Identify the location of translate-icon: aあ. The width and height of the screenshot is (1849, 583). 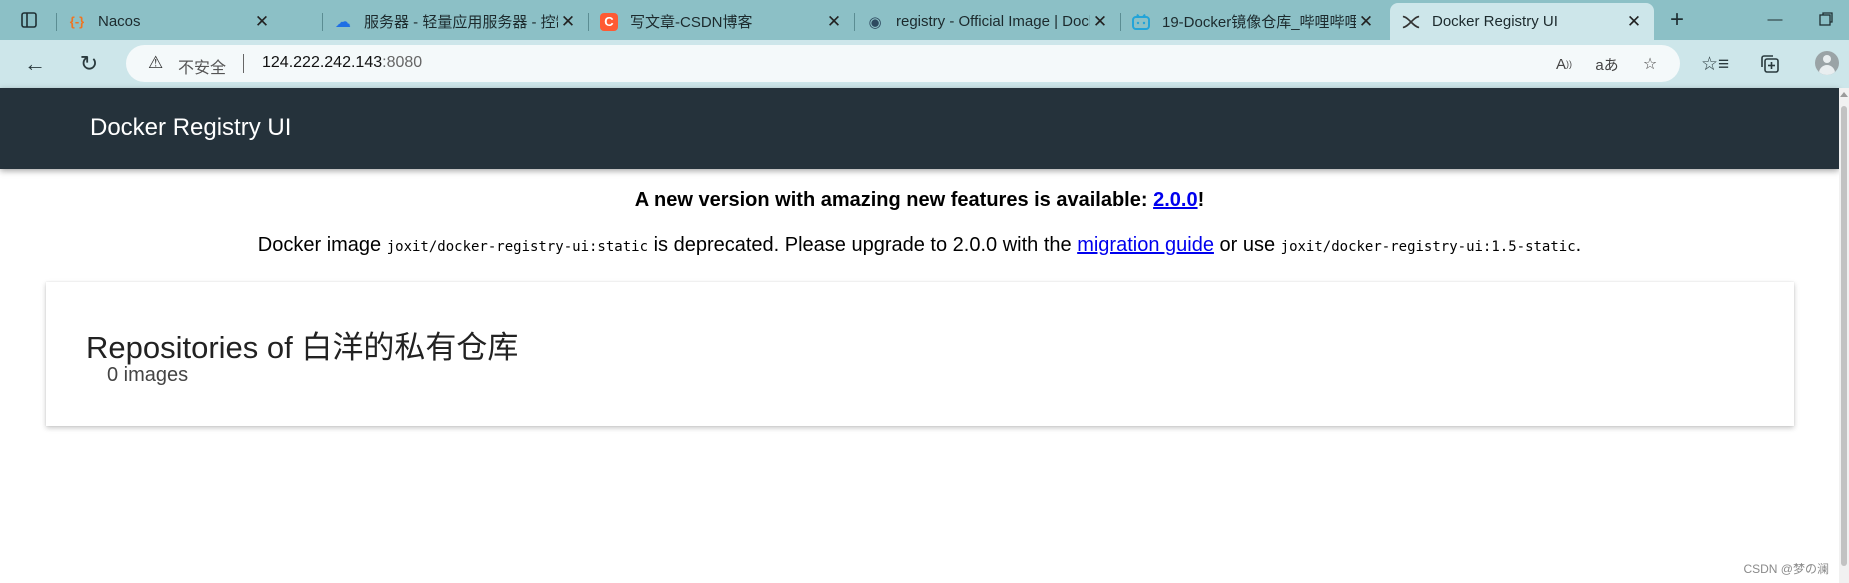
(1607, 64).